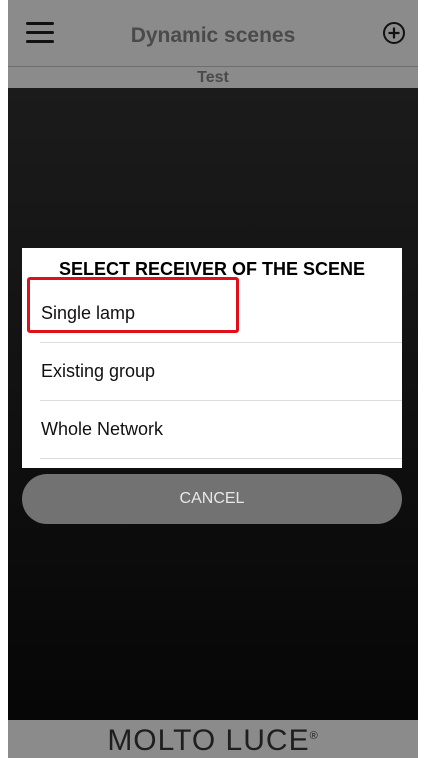 Image resolution: width=426 pixels, height=758 pixels. I want to click on top-bar: Dynamic scenes, so click(213, 33).